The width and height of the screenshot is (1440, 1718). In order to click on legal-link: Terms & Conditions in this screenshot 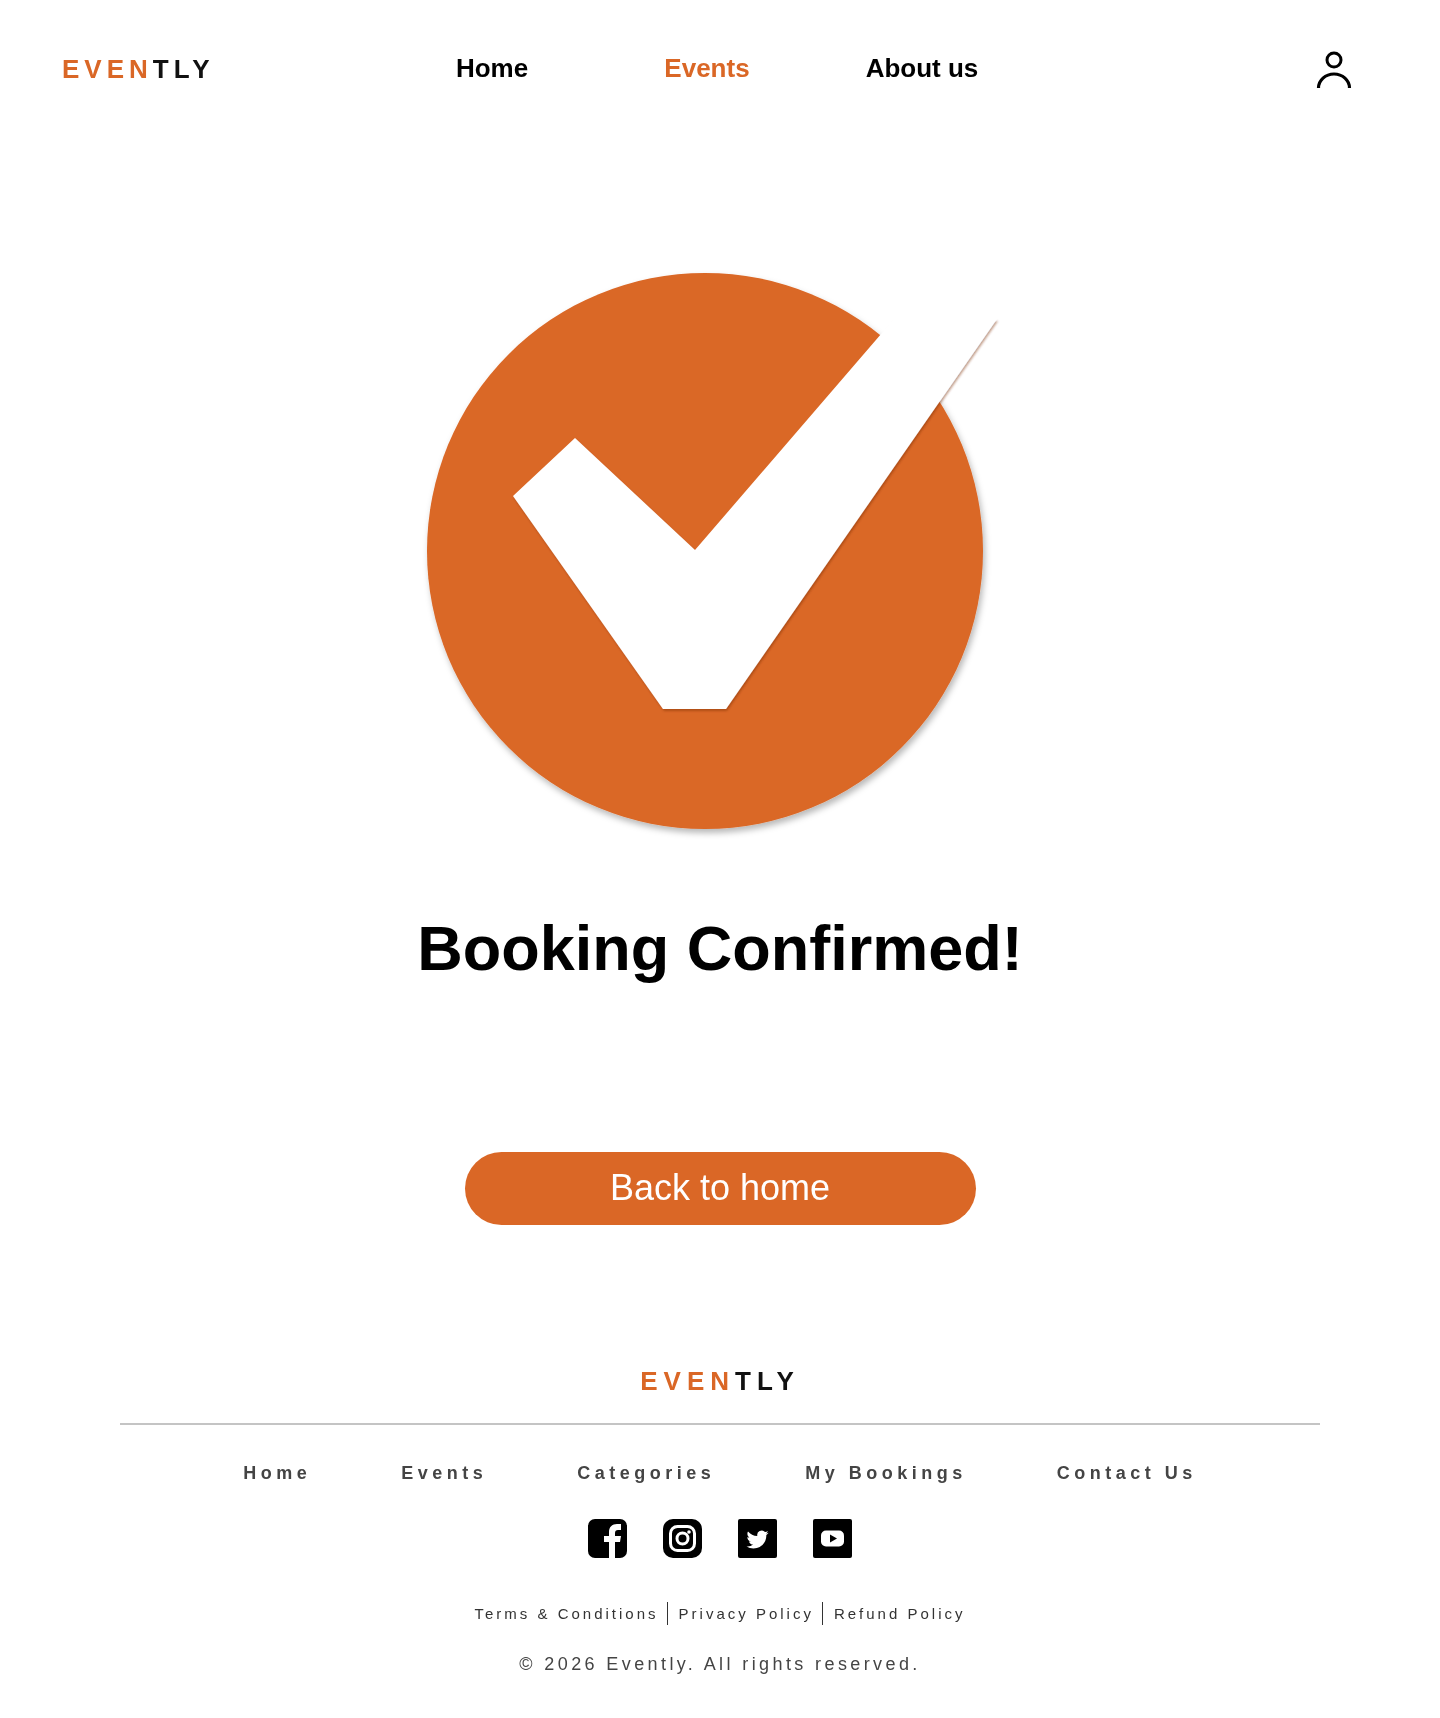, I will do `click(566, 1613)`.